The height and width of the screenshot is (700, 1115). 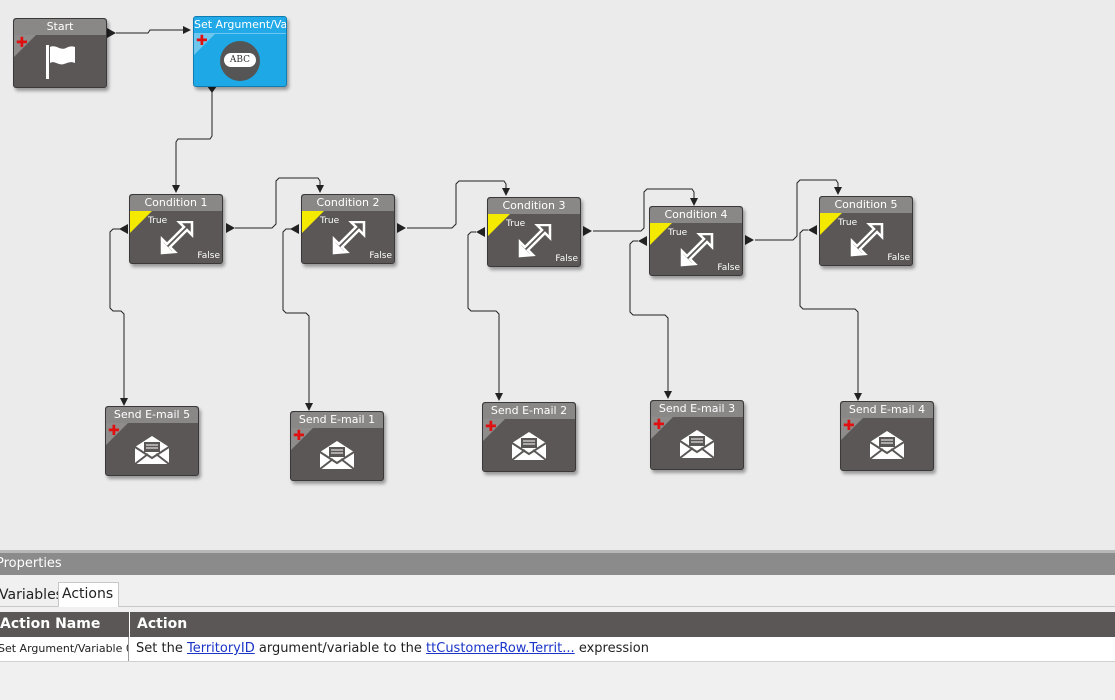 I want to click on condition-node-5: Condition 5 True False, so click(x=866, y=231).